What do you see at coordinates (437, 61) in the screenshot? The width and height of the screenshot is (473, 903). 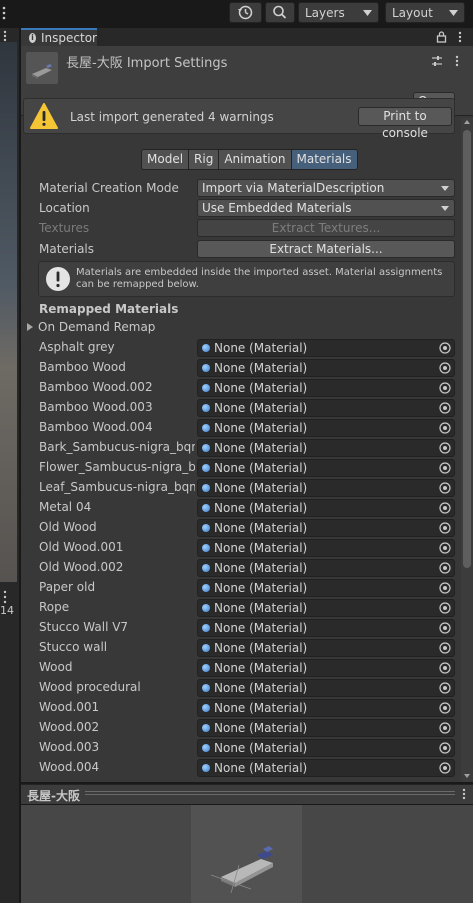 I see `preset-sliders-icon` at bounding box center [437, 61].